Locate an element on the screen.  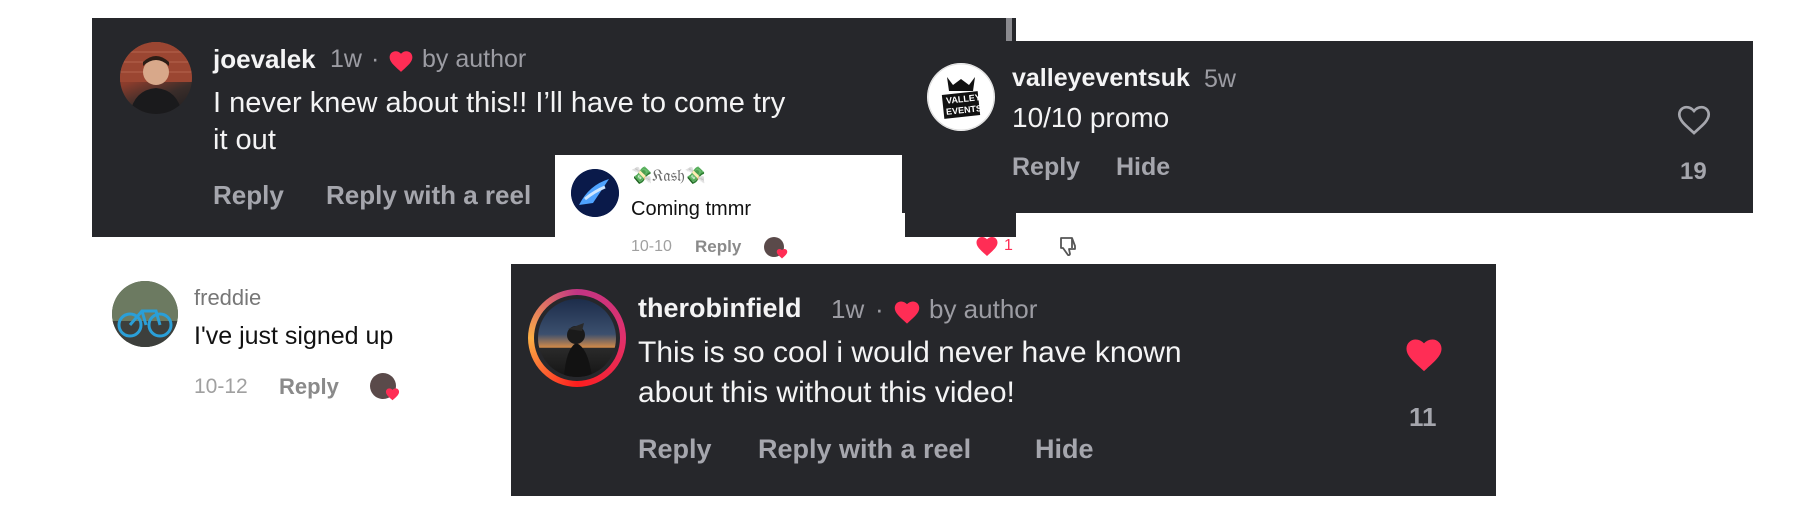
comment-date: 10-12 is located at coordinates (221, 386).